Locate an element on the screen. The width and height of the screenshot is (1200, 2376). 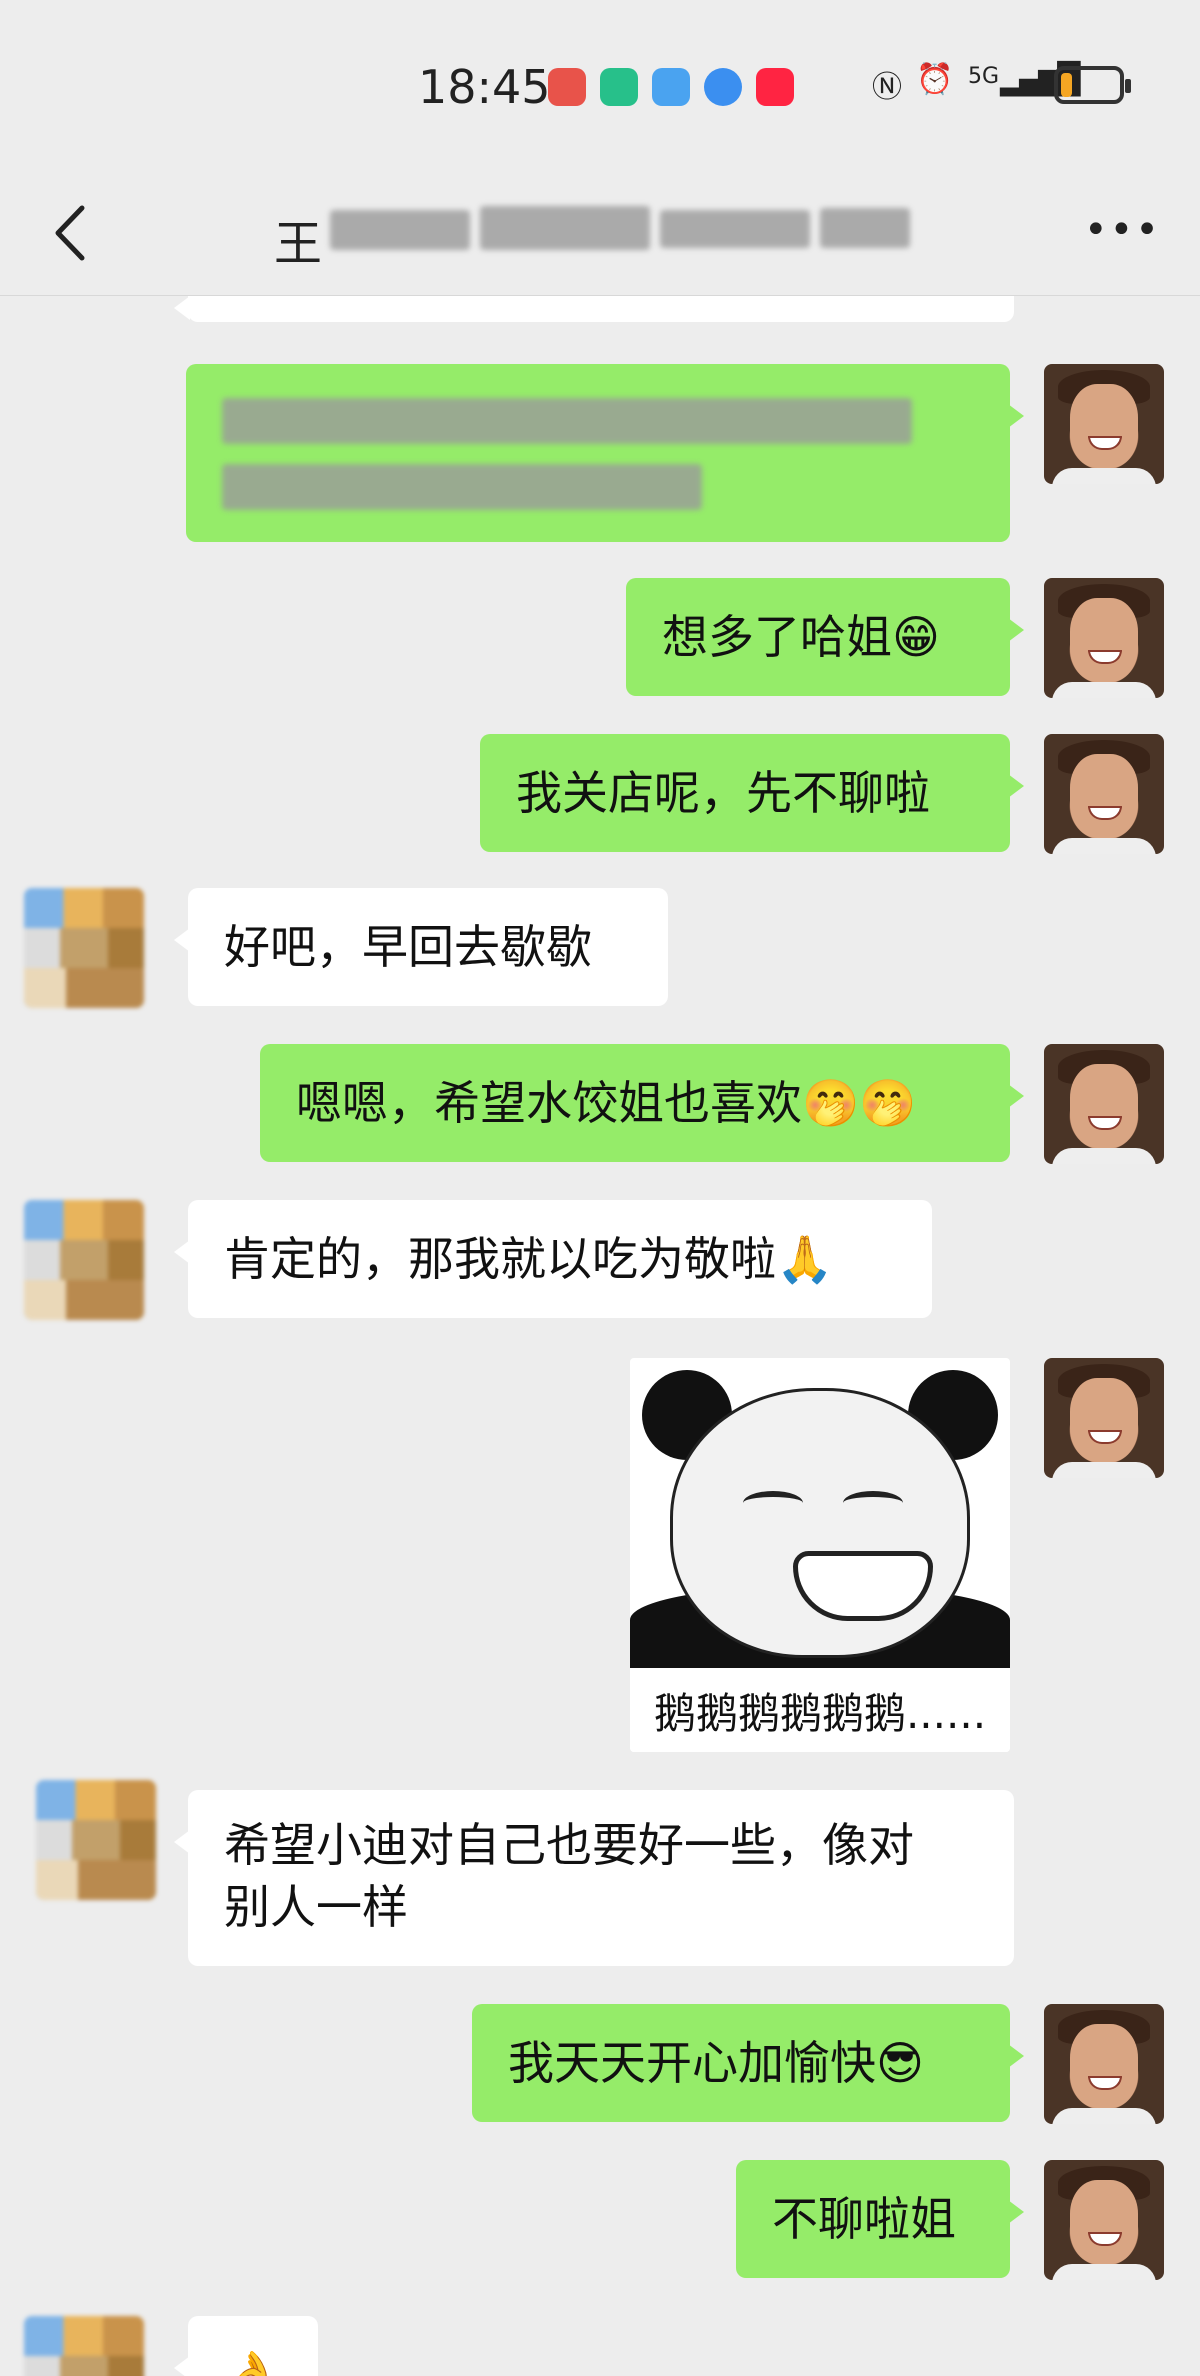
browser-notification-icon is located at coordinates (723, 87).